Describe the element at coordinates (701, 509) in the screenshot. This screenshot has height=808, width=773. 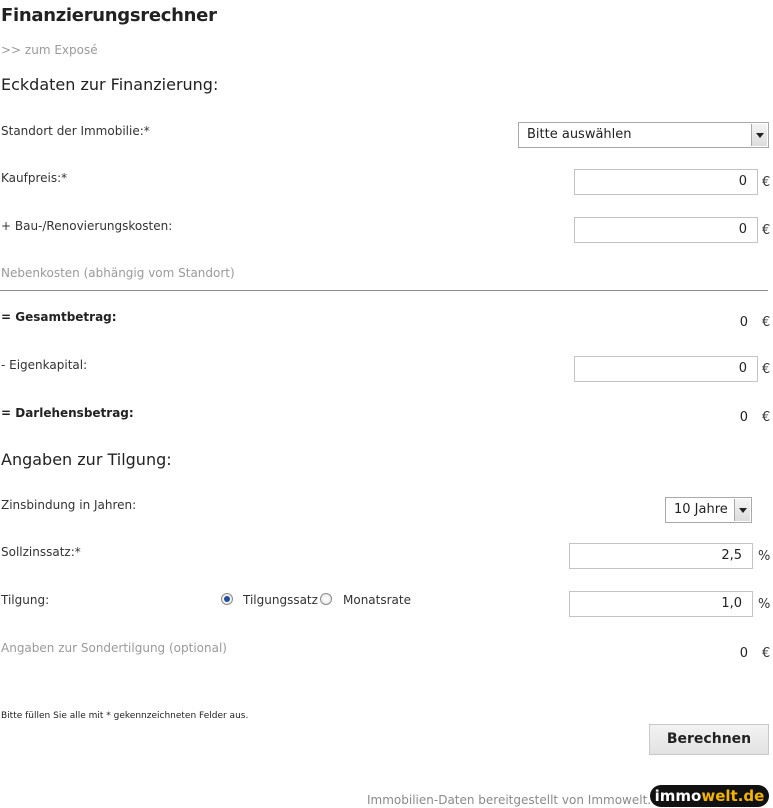
I see `zinsbindung-select-value: 10 Jahre` at that location.